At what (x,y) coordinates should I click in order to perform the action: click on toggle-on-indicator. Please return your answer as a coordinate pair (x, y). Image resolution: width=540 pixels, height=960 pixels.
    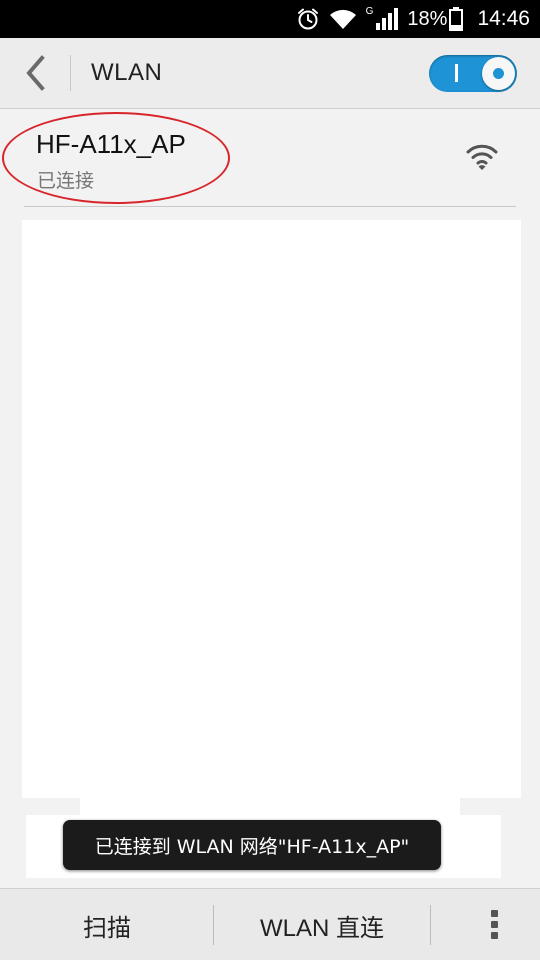
    Looking at the image, I should click on (456, 73).